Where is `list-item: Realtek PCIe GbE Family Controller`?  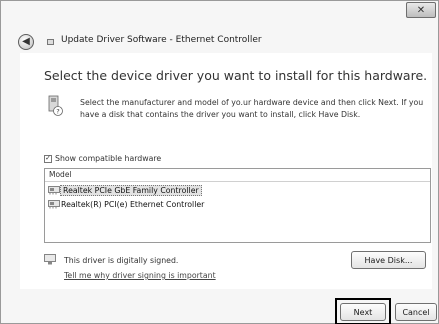
list-item: Realtek PCIe GbE Family Controller is located at coordinates (125, 190).